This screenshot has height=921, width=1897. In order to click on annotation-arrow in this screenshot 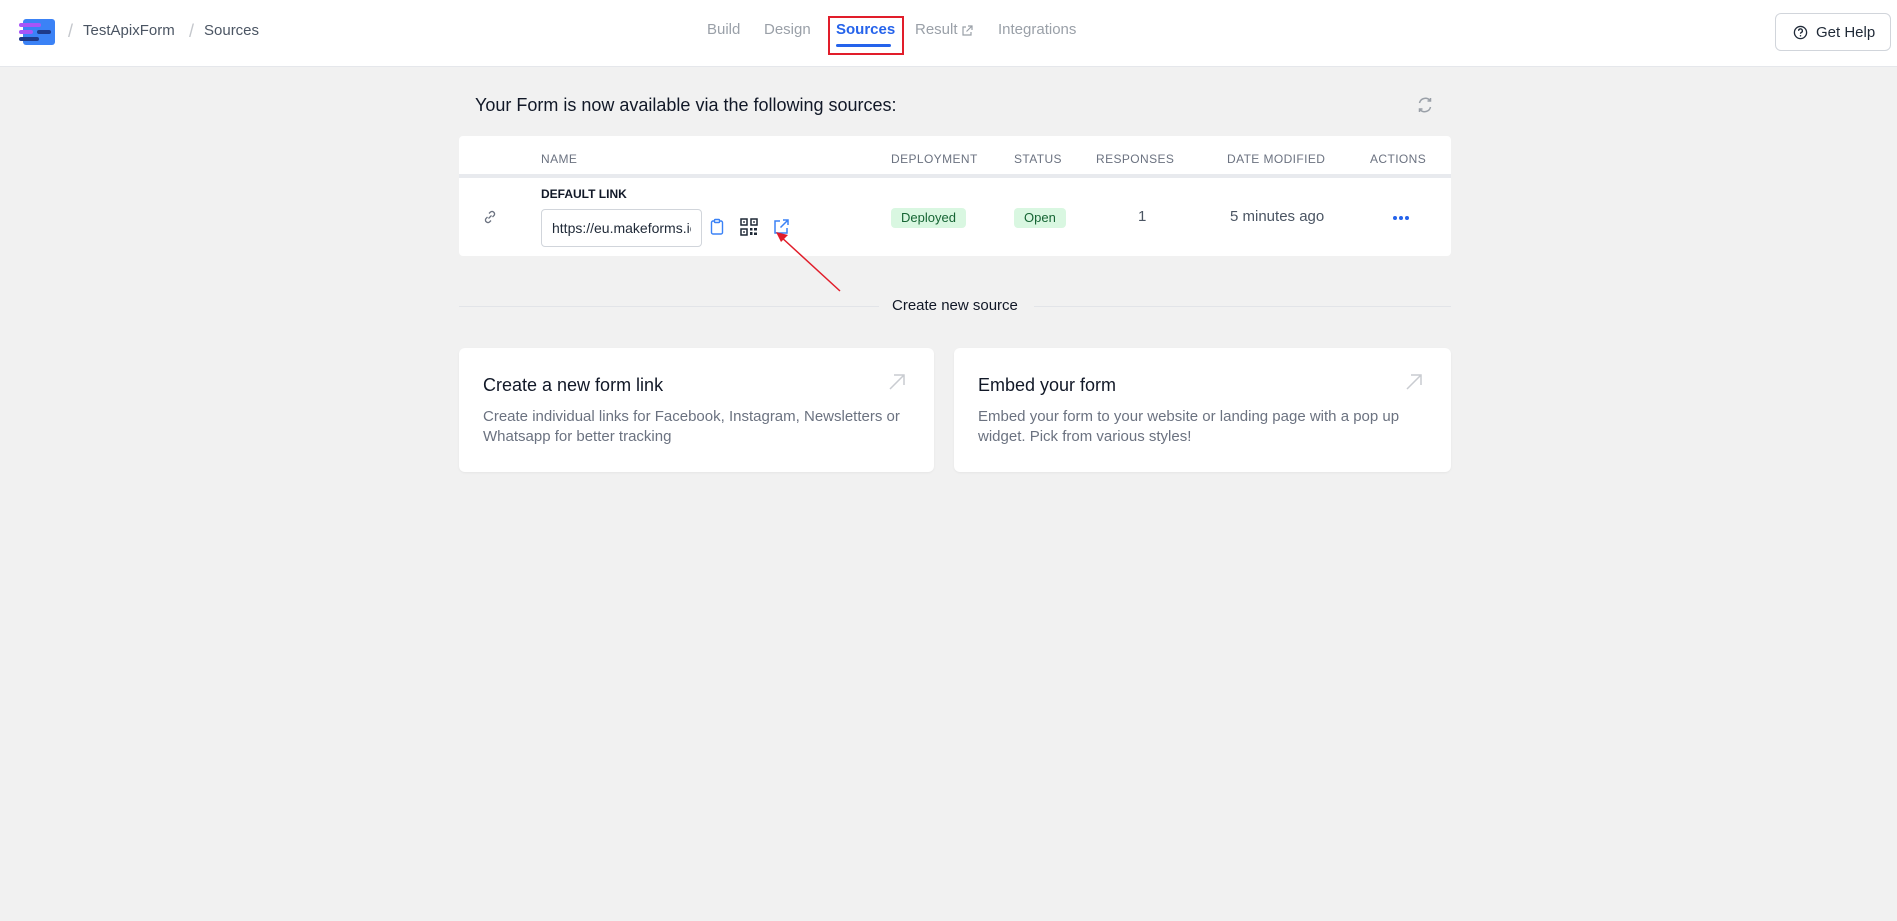, I will do `click(808, 262)`.